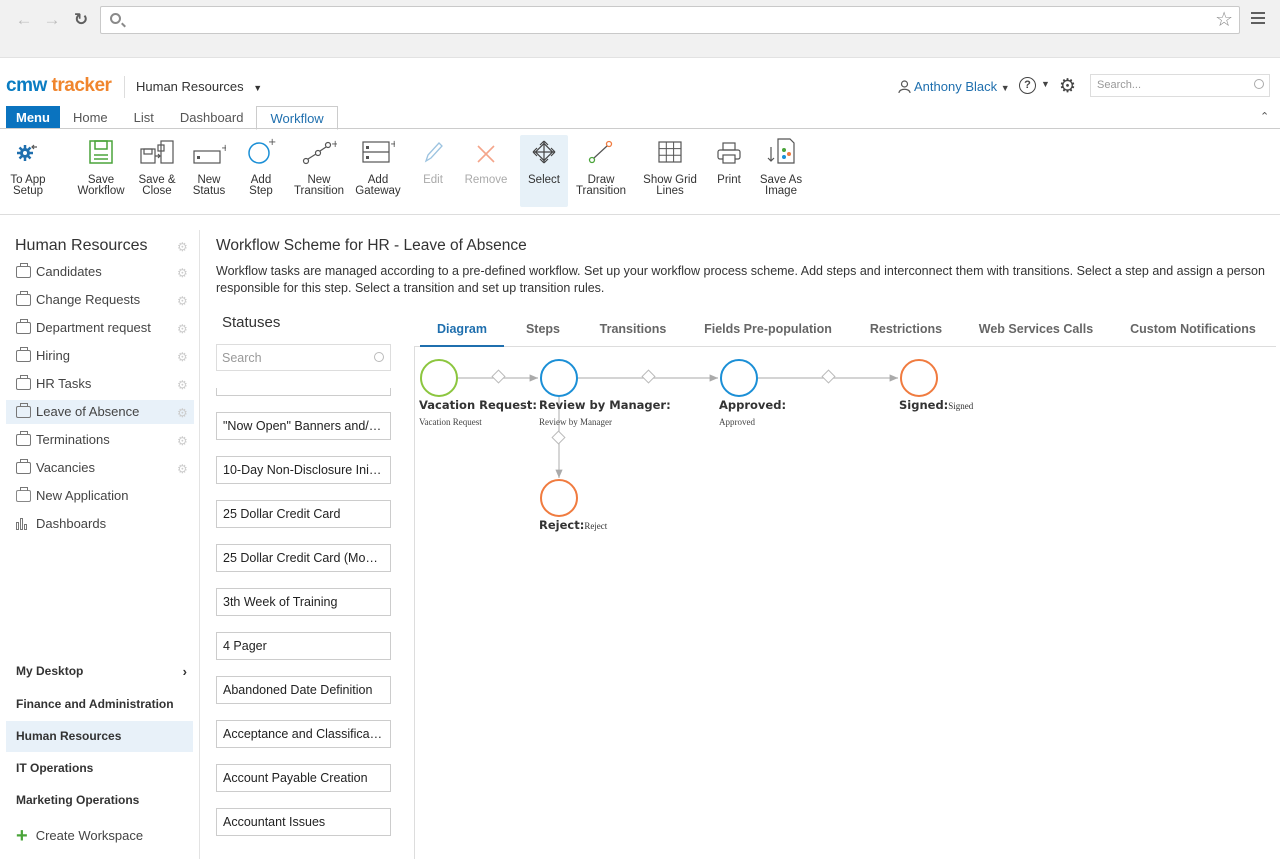 This screenshot has height=859, width=1280. What do you see at coordinates (88, 299) in the screenshot?
I see `sidebar-item-label: Change Requests` at bounding box center [88, 299].